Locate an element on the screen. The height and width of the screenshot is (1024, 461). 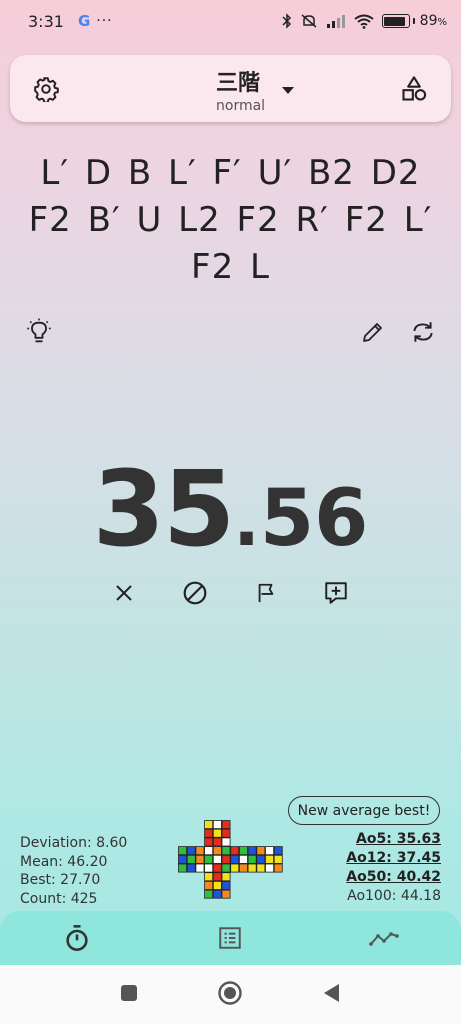
dnf-button is located at coordinates (195, 593).